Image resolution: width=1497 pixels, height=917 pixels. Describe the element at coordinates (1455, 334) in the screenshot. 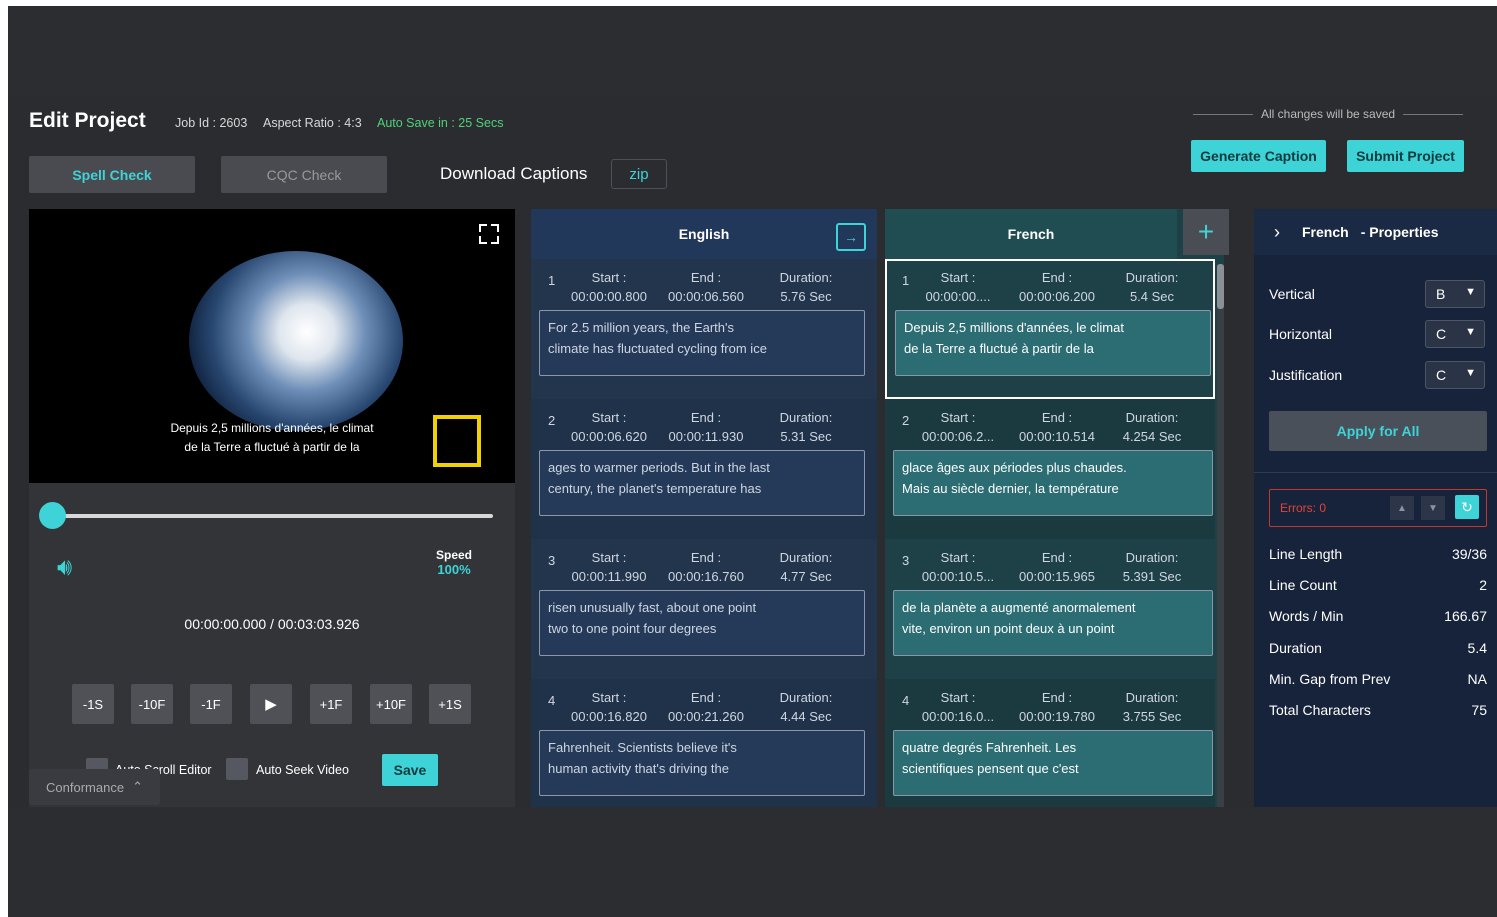

I see `horizontal-select: C ▼` at that location.